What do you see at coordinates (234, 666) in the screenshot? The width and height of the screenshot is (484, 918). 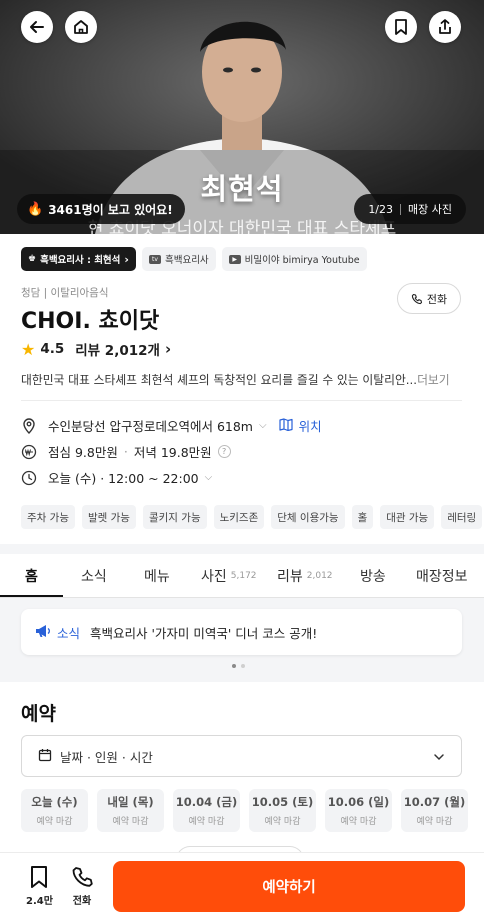 I see `carousel-dot-active` at bounding box center [234, 666].